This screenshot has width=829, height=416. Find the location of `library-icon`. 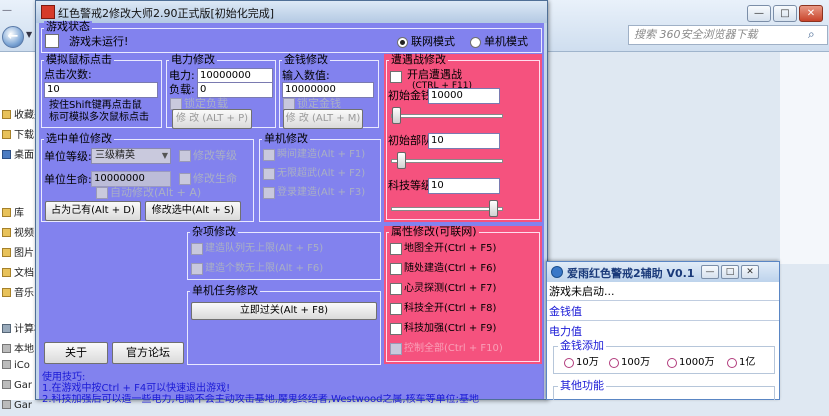

library-icon is located at coordinates (6, 212).